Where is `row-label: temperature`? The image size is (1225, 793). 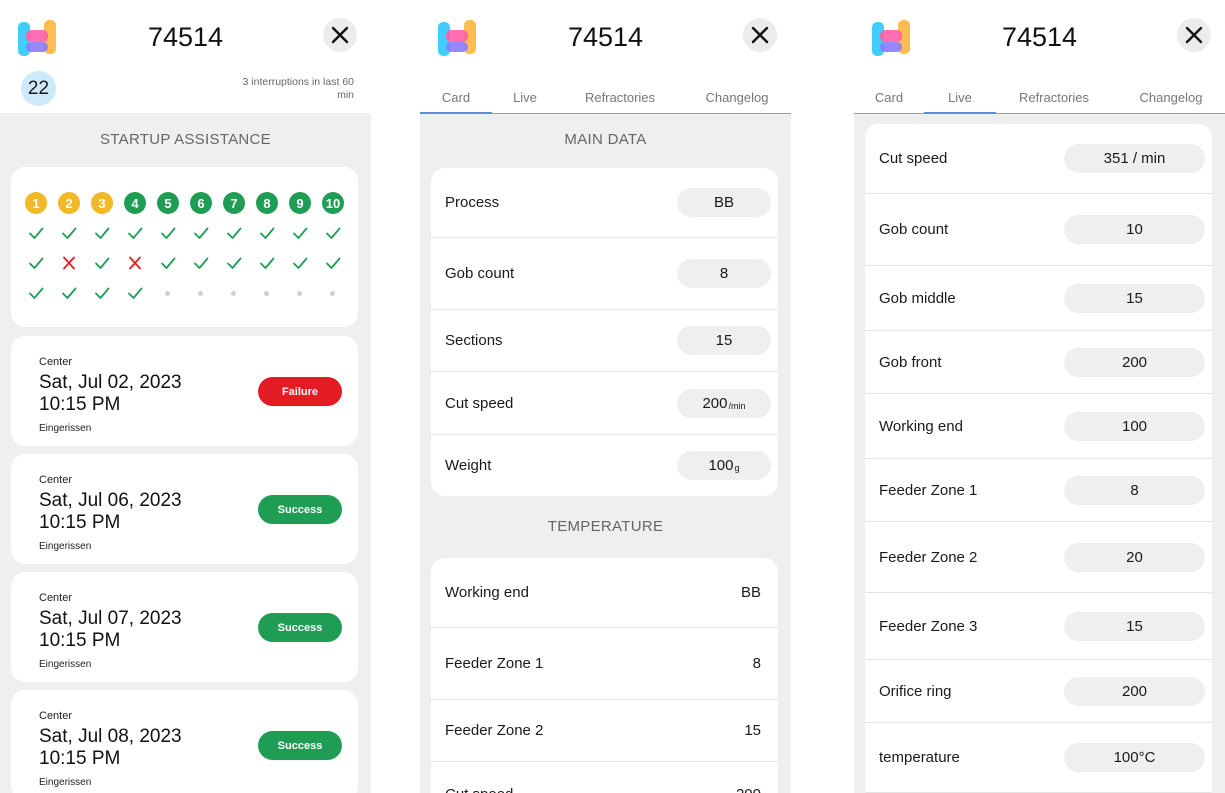
row-label: temperature is located at coordinates (919, 757).